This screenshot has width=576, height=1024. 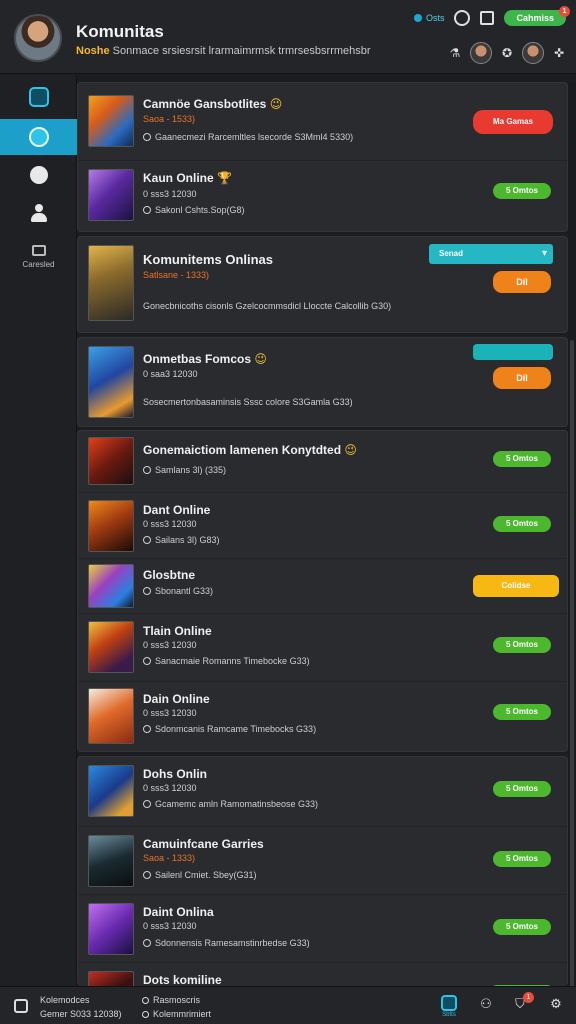 I want to click on people-icon: ⚇, so click(x=486, y=1004).